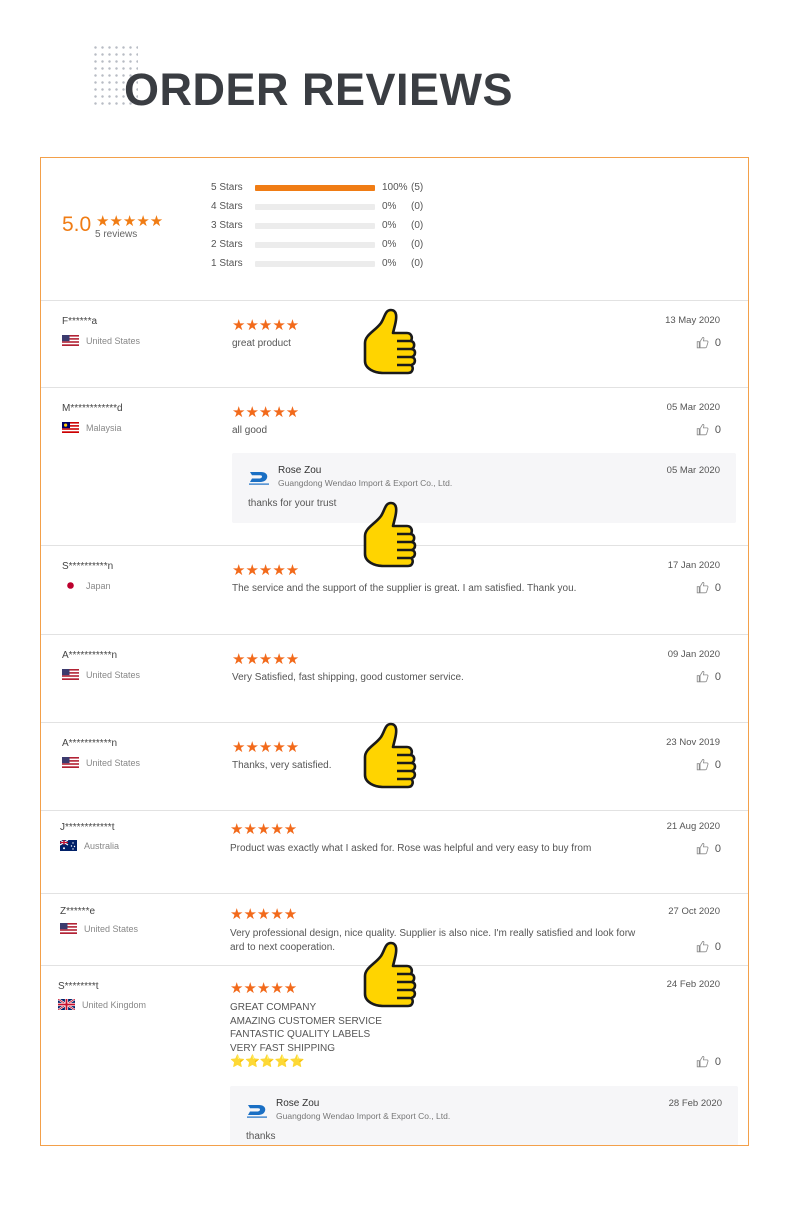  What do you see at coordinates (80, 321) in the screenshot?
I see `reviewer-name: F******a` at bounding box center [80, 321].